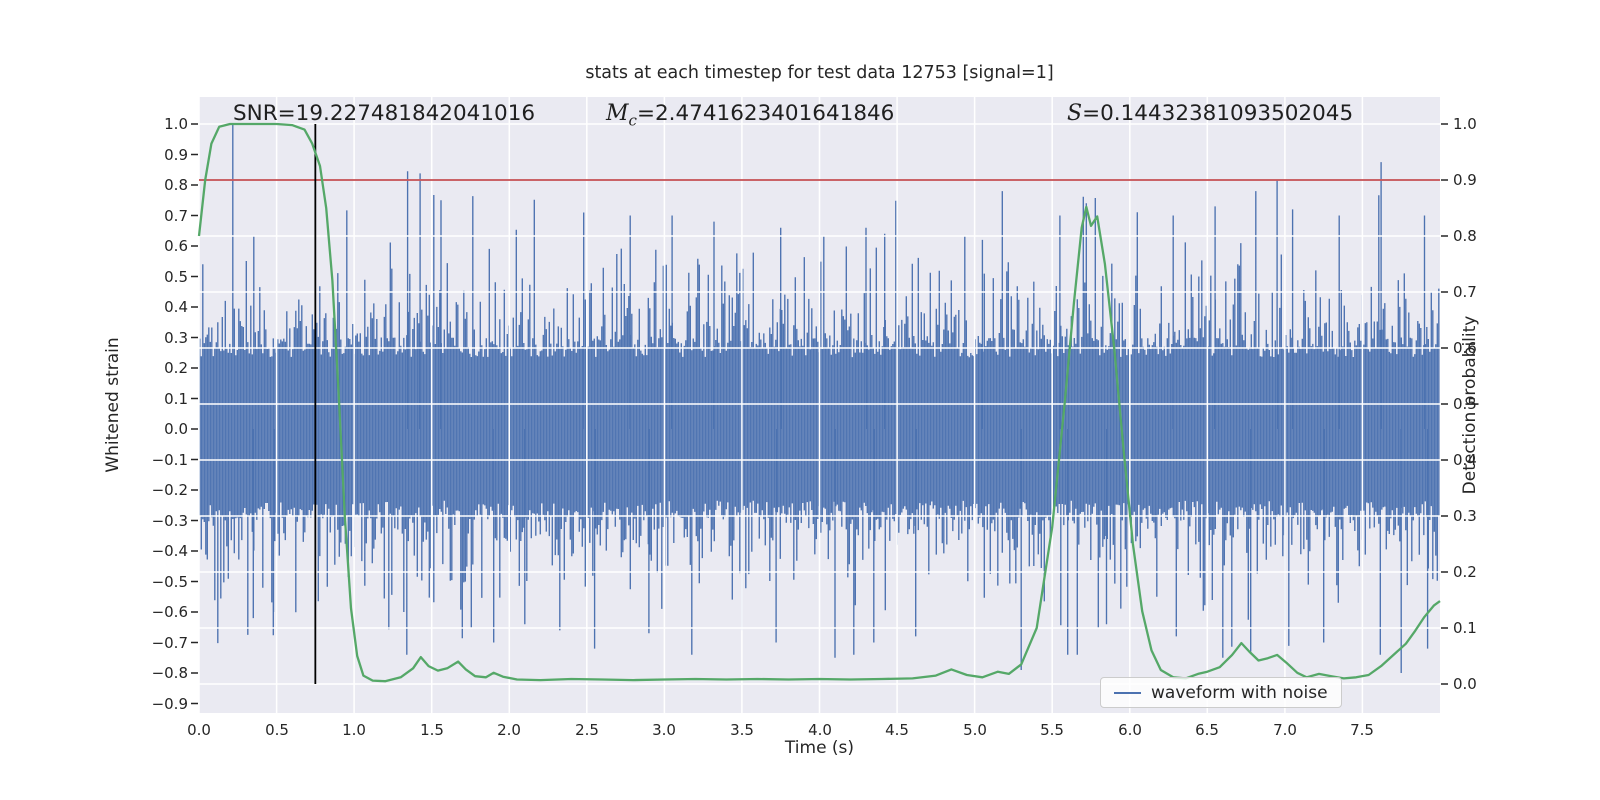  What do you see at coordinates (1465, 404) in the screenshot?
I see `y-right-tick-label: 0.5` at bounding box center [1465, 404].